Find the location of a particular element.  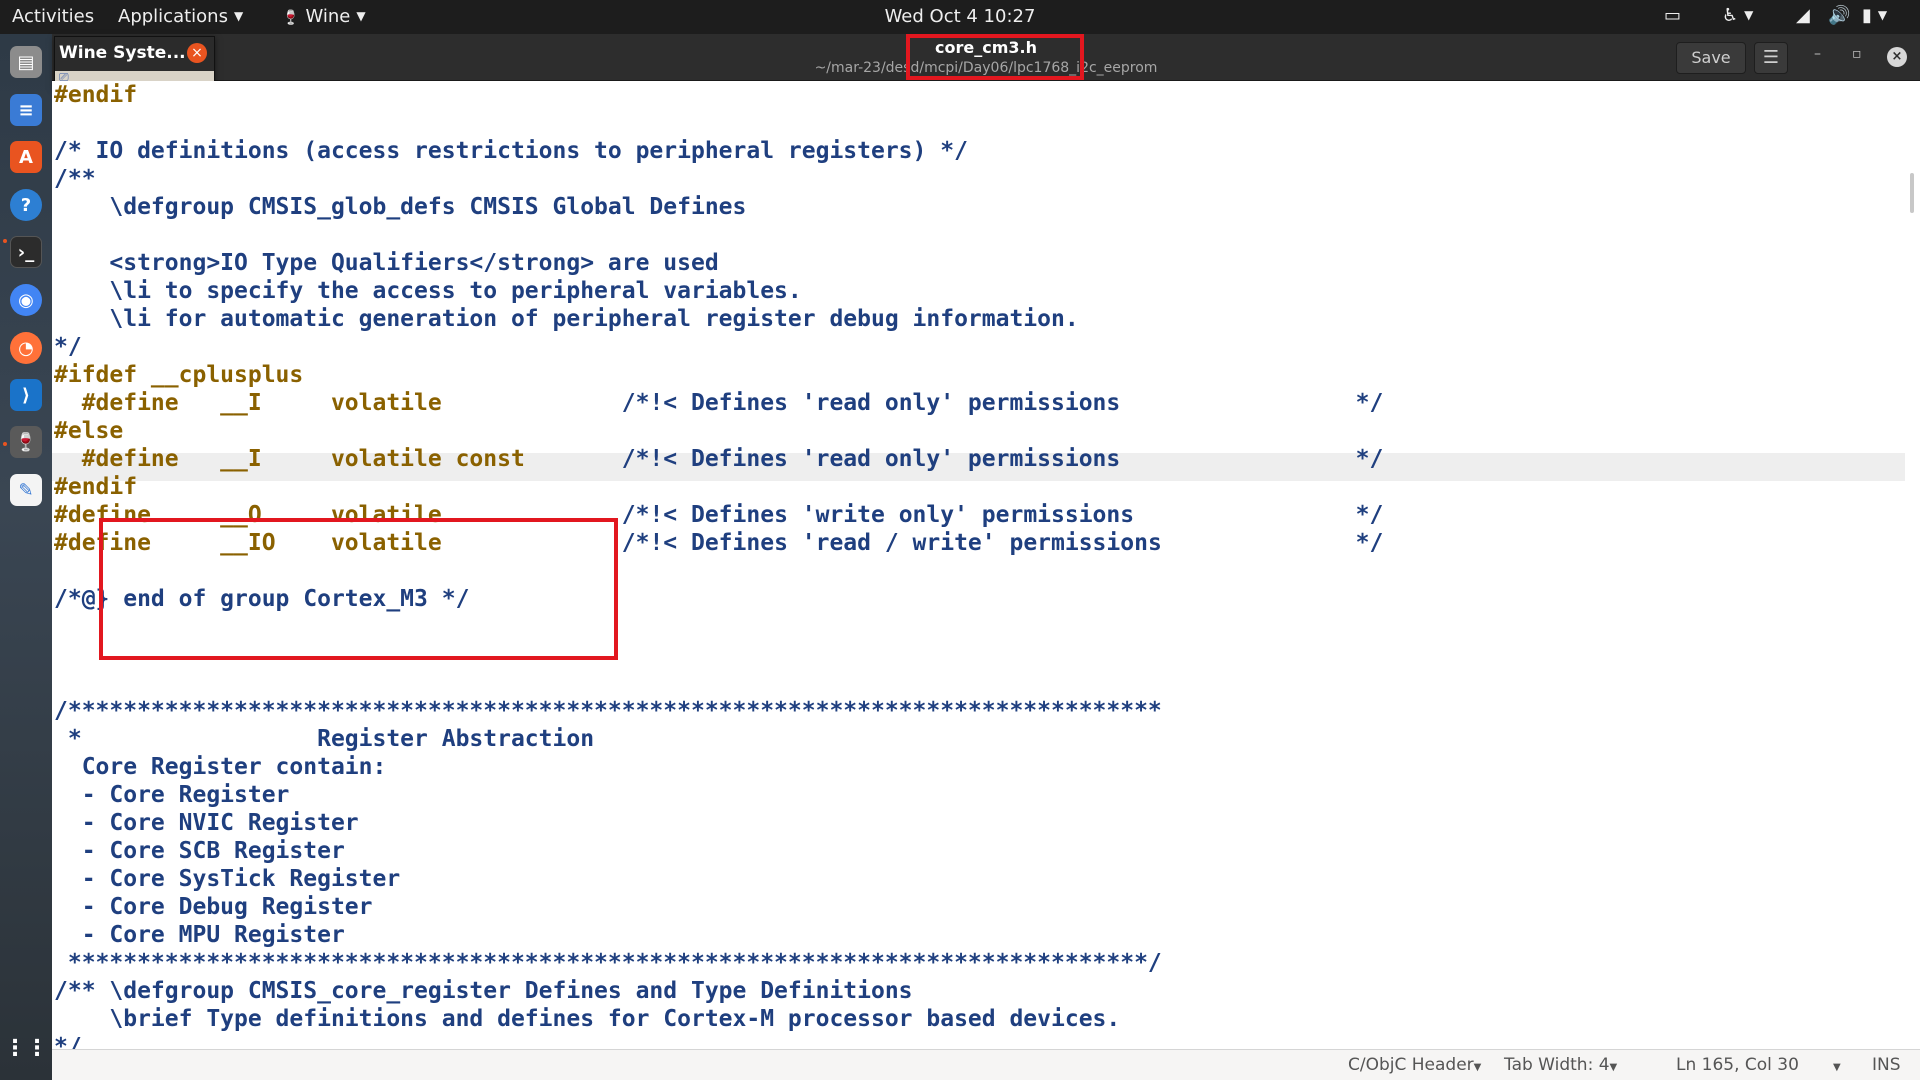

language-selector: C/ObjC Header▼ is located at coordinates (1414, 1065).